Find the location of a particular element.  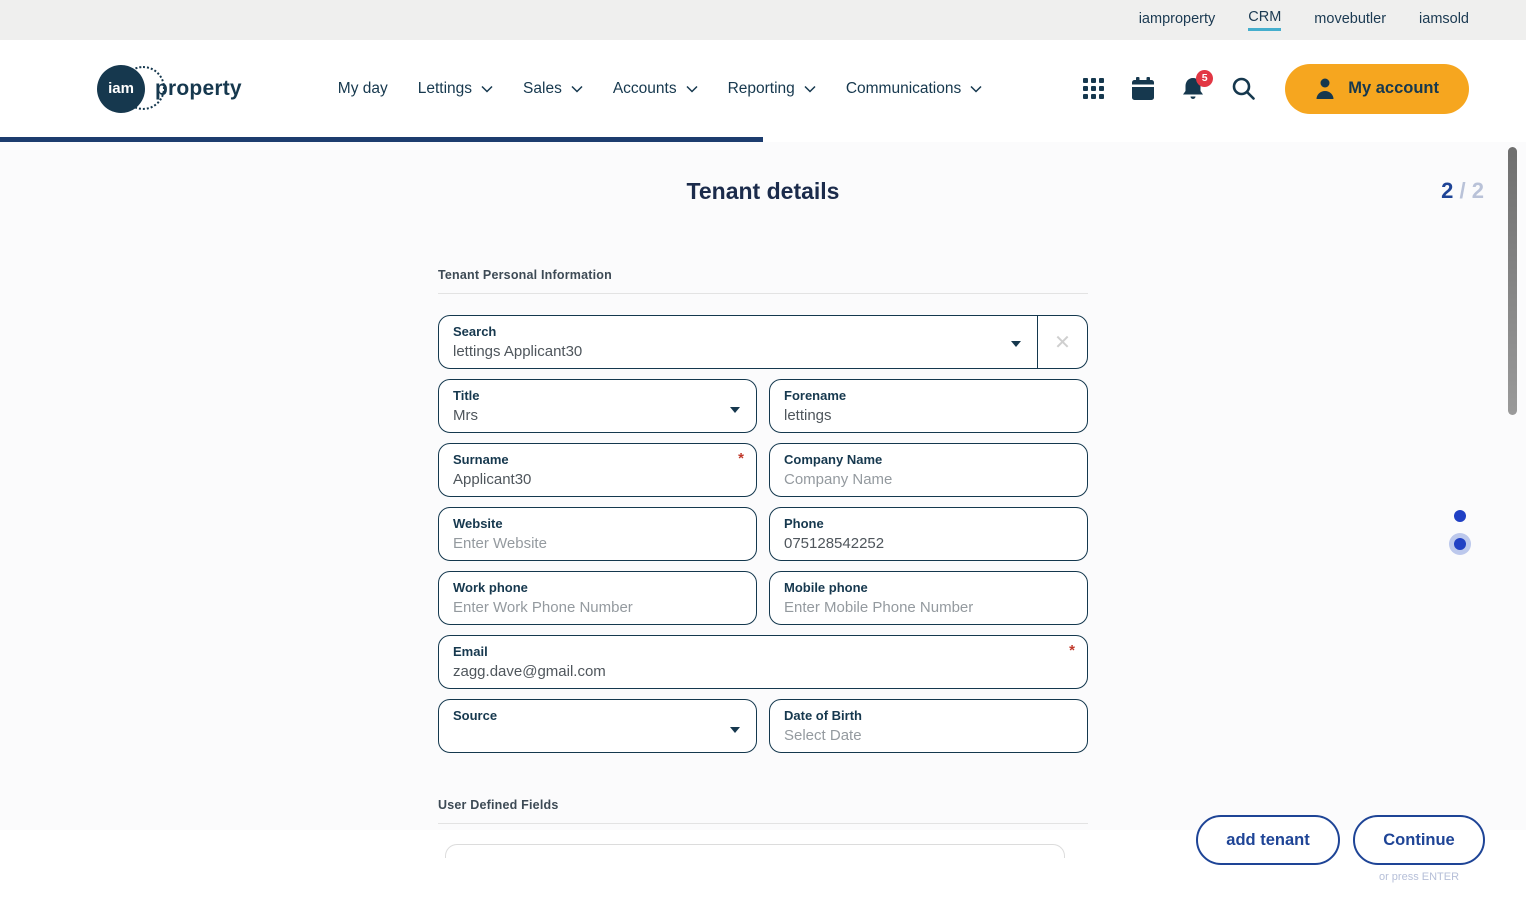

forename-input is located at coordinates (928, 416).